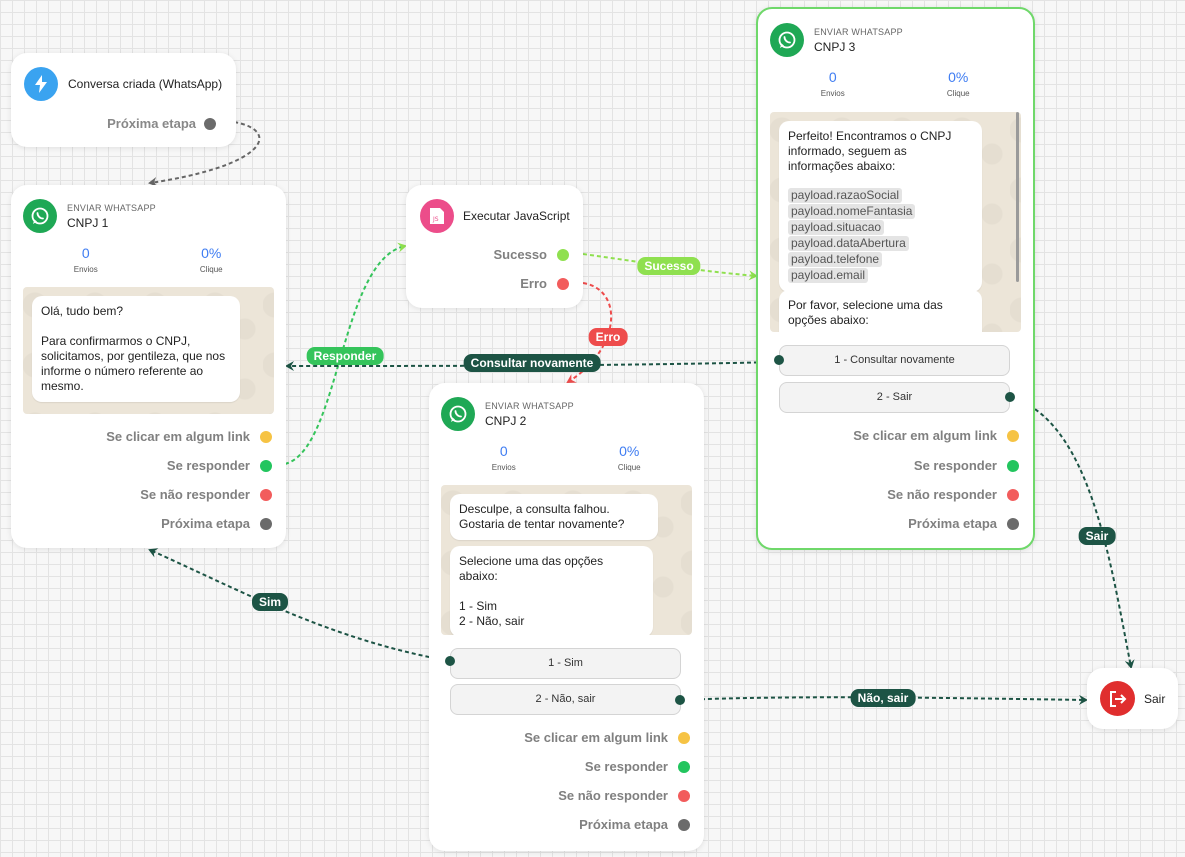  Describe the element at coordinates (563, 283) in the screenshot. I see `js-error-handle` at that location.